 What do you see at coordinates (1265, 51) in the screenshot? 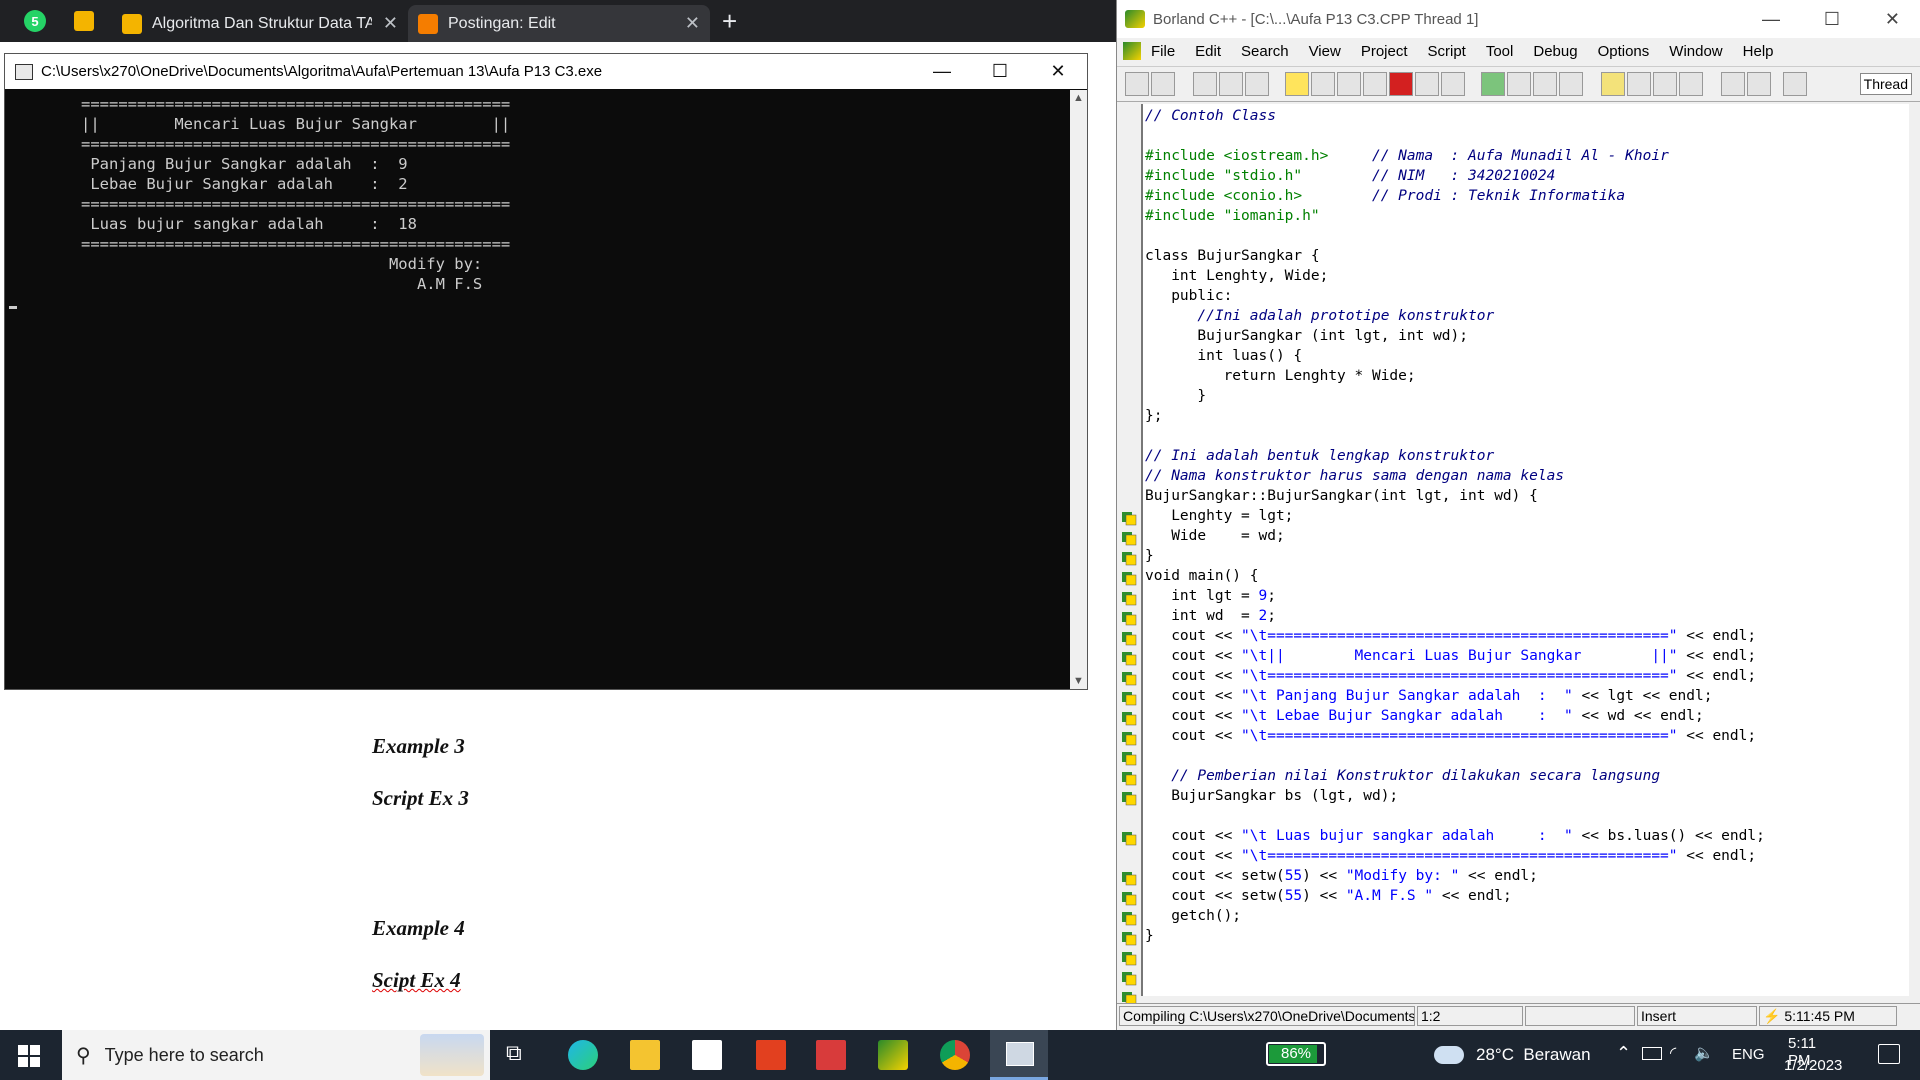
I see `menu-search: Search` at bounding box center [1265, 51].